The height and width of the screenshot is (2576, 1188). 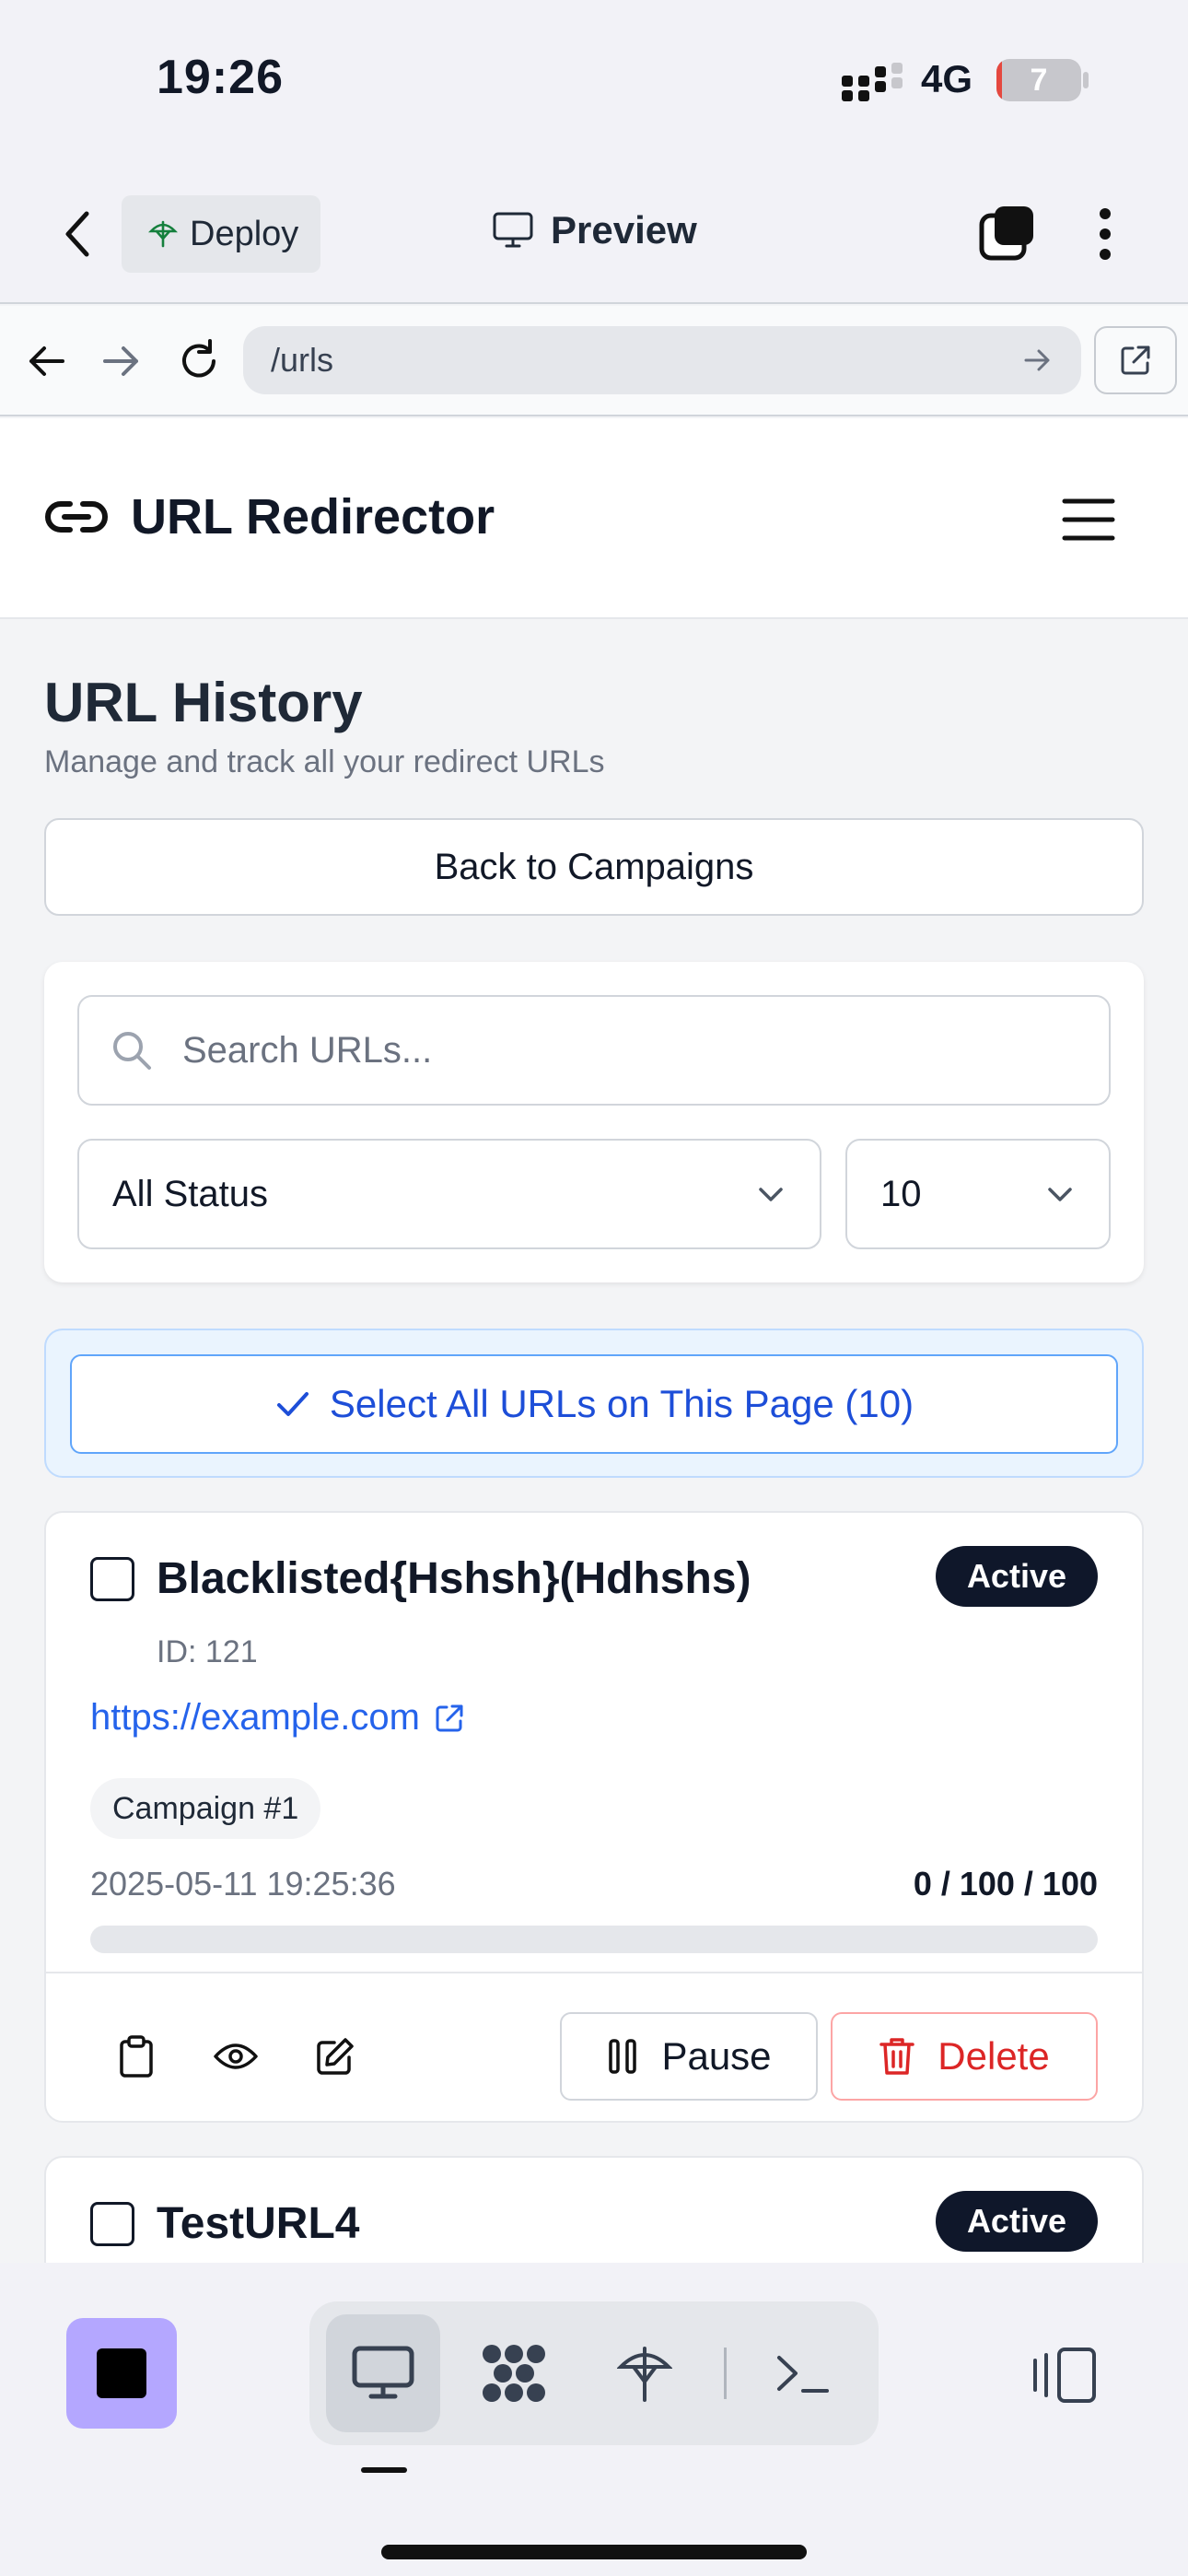 What do you see at coordinates (243, 1884) in the screenshot?
I see `created-date: 2025-05-11 19:25:36` at bounding box center [243, 1884].